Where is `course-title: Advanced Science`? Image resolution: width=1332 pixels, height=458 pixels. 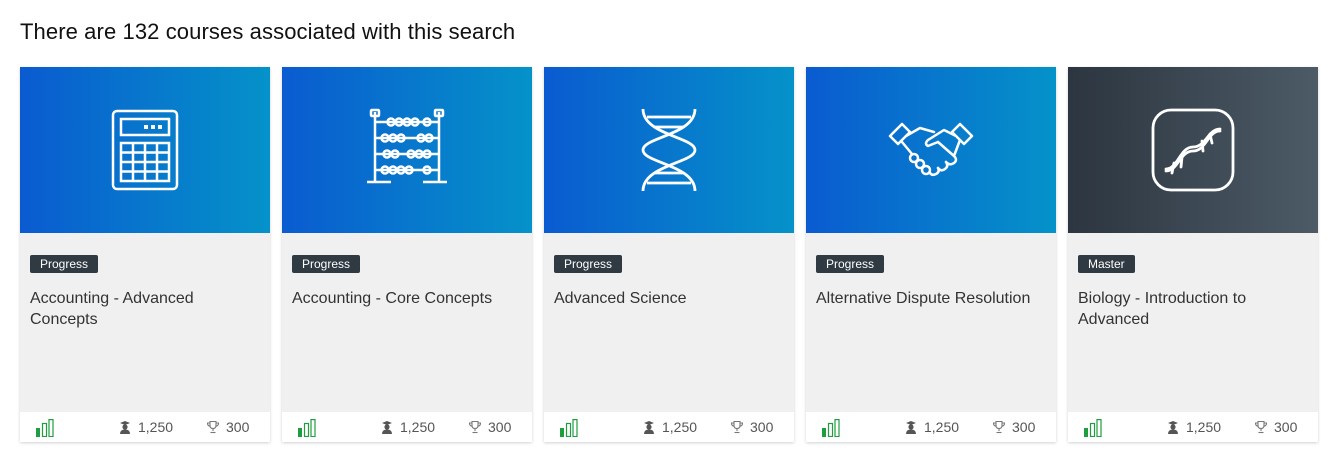
course-title: Advanced Science is located at coordinates (668, 298).